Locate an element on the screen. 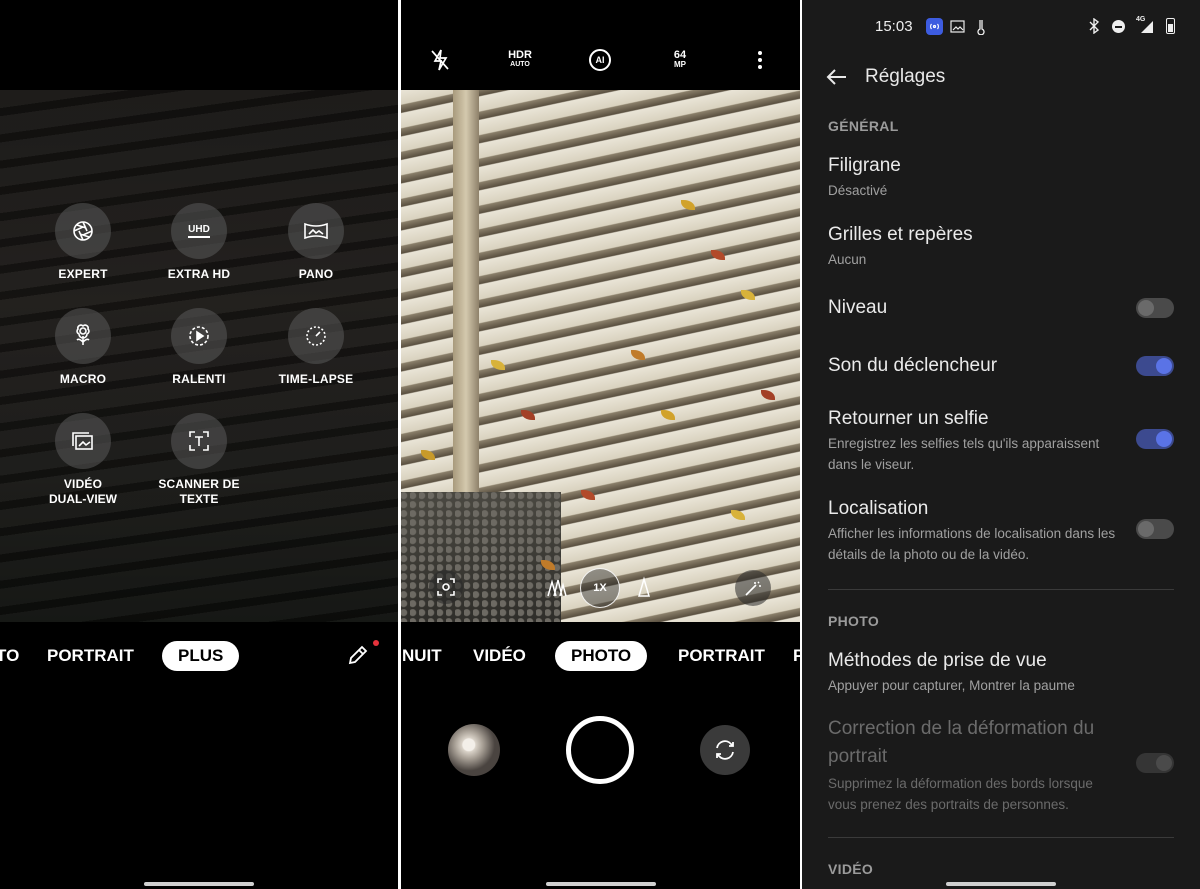  wide-angle-icon is located at coordinates (557, 589).